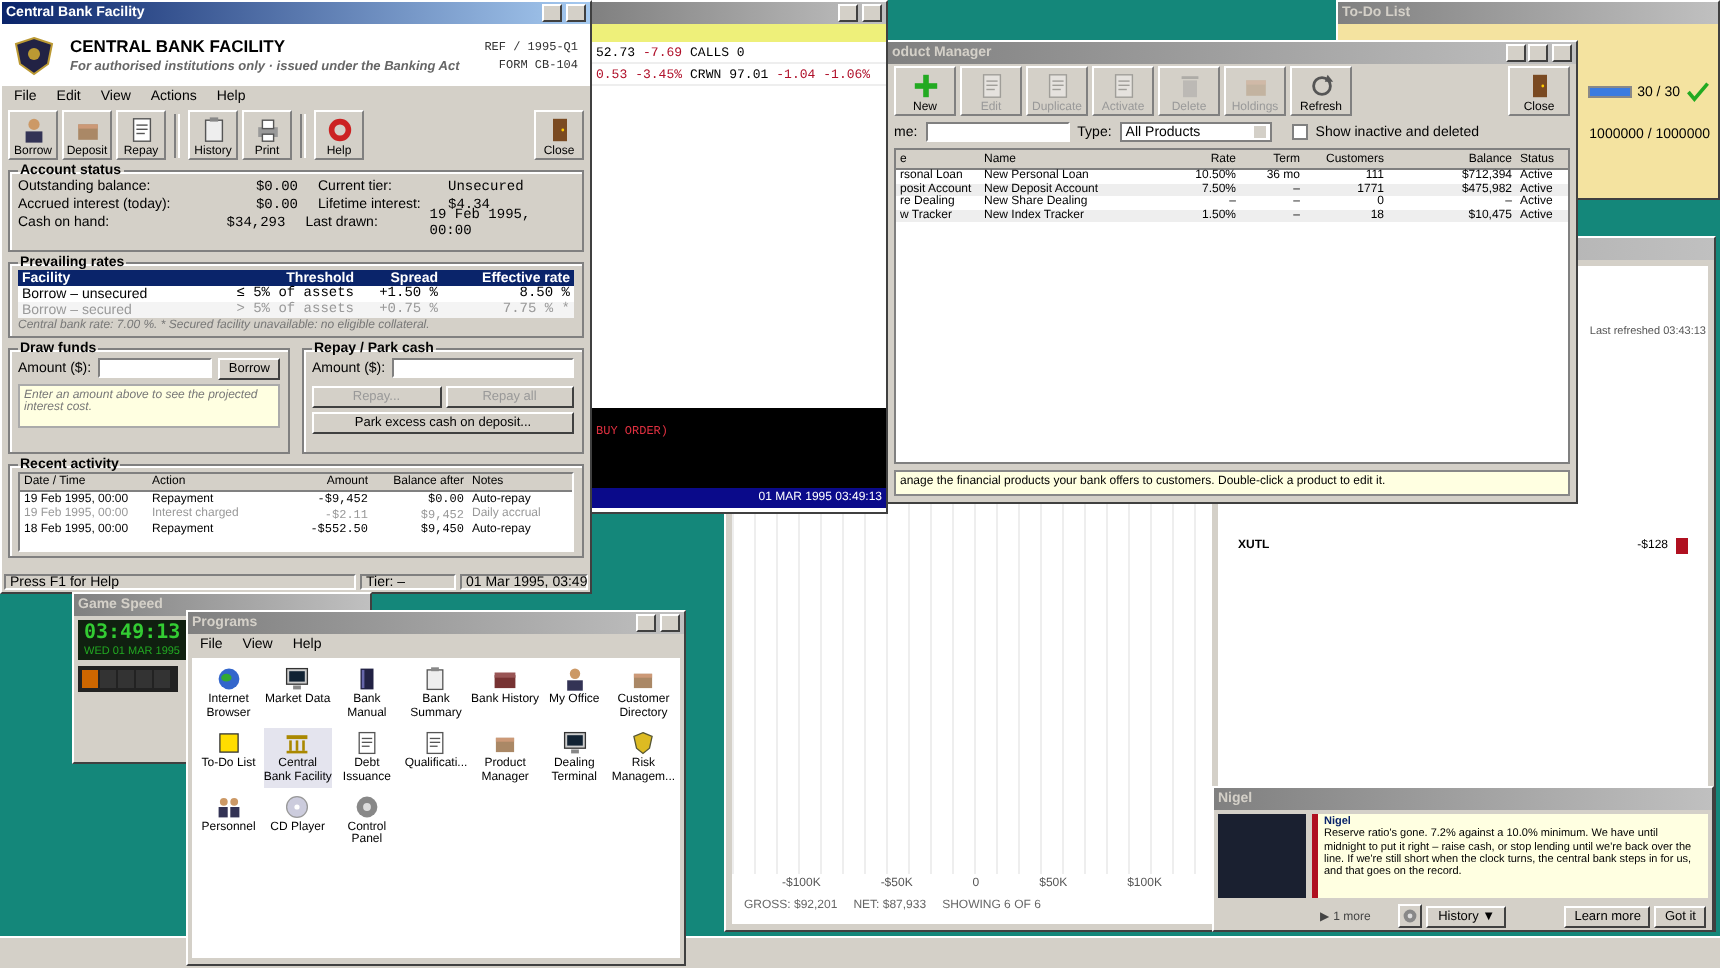 The height and width of the screenshot is (968, 1720). I want to click on settings-button, so click(1410, 916).